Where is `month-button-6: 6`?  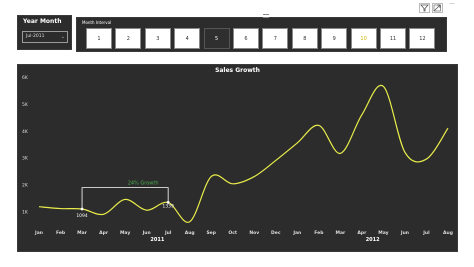 month-button-6: 6 is located at coordinates (246, 38).